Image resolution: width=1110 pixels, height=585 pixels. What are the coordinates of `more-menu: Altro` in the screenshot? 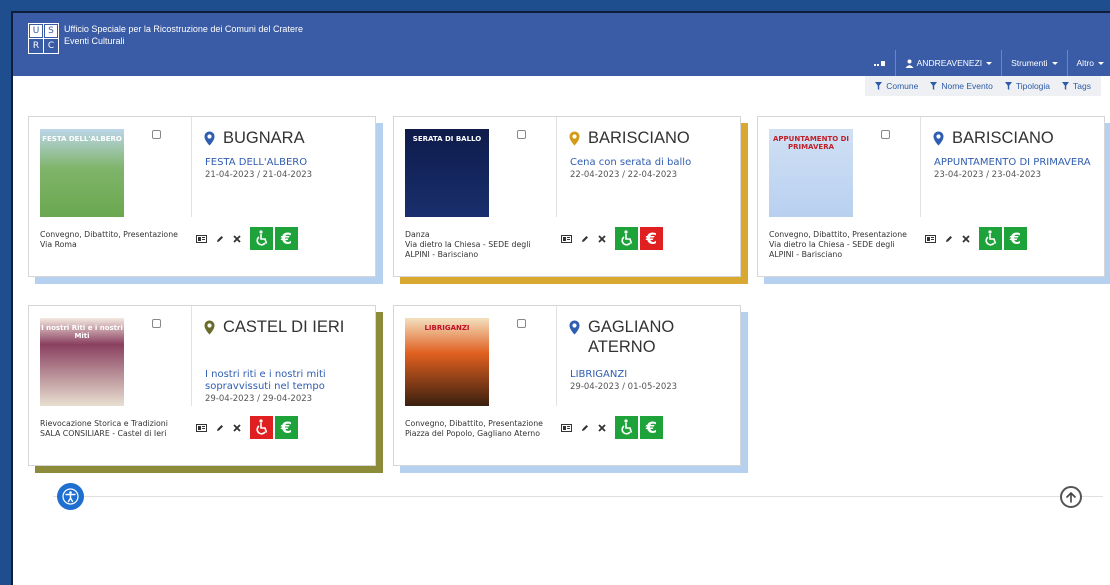 It's located at (1088, 63).